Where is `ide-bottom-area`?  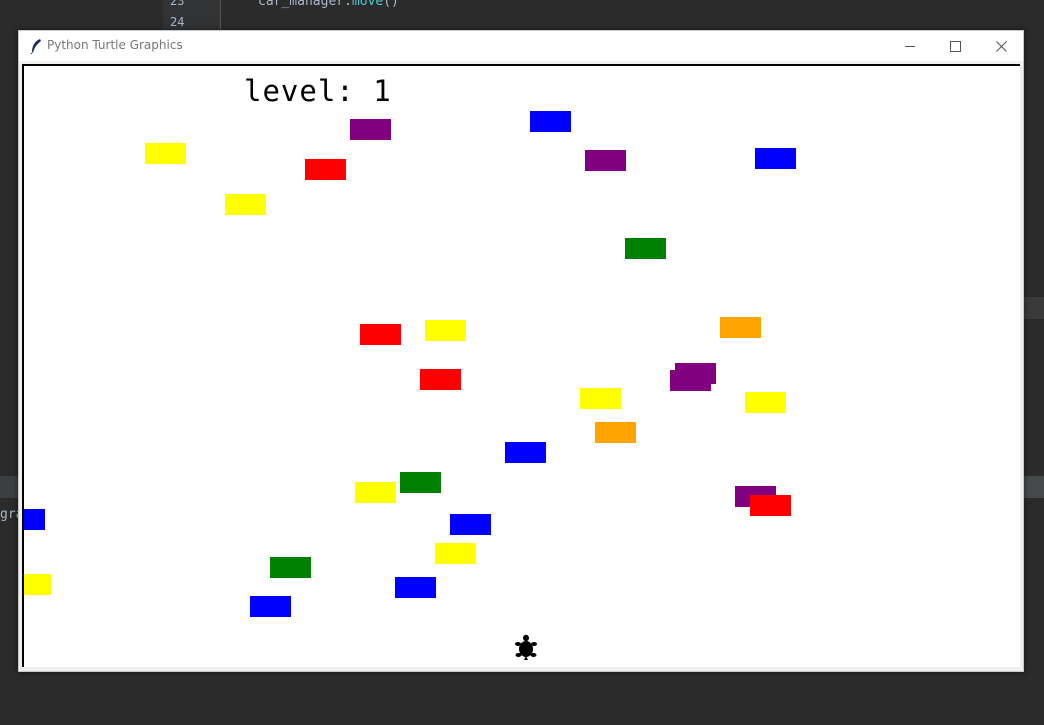
ide-bottom-area is located at coordinates (522, 698).